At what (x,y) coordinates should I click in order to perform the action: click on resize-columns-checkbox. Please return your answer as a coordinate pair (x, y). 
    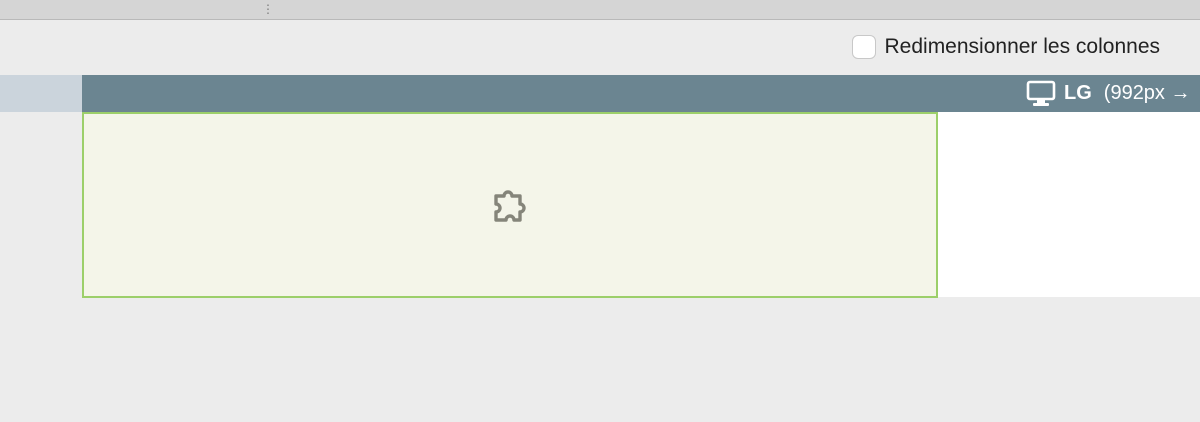
    Looking at the image, I should click on (863, 47).